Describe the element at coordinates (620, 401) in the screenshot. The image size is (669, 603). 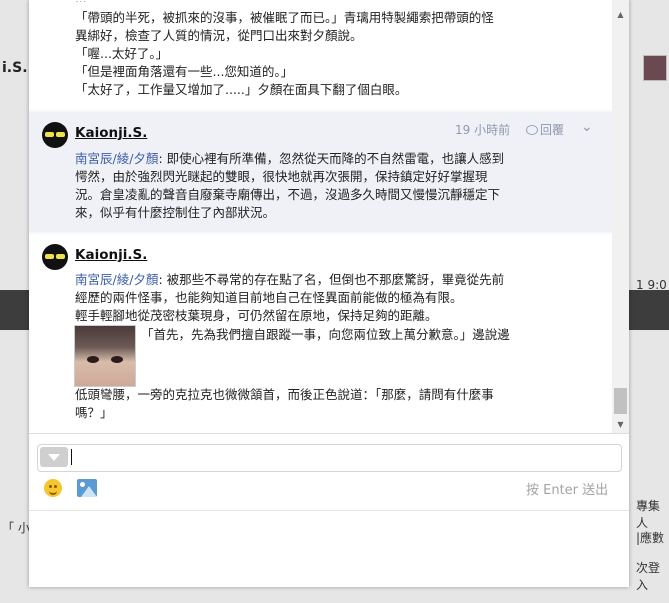
I see `scrollbar-thumb` at that location.